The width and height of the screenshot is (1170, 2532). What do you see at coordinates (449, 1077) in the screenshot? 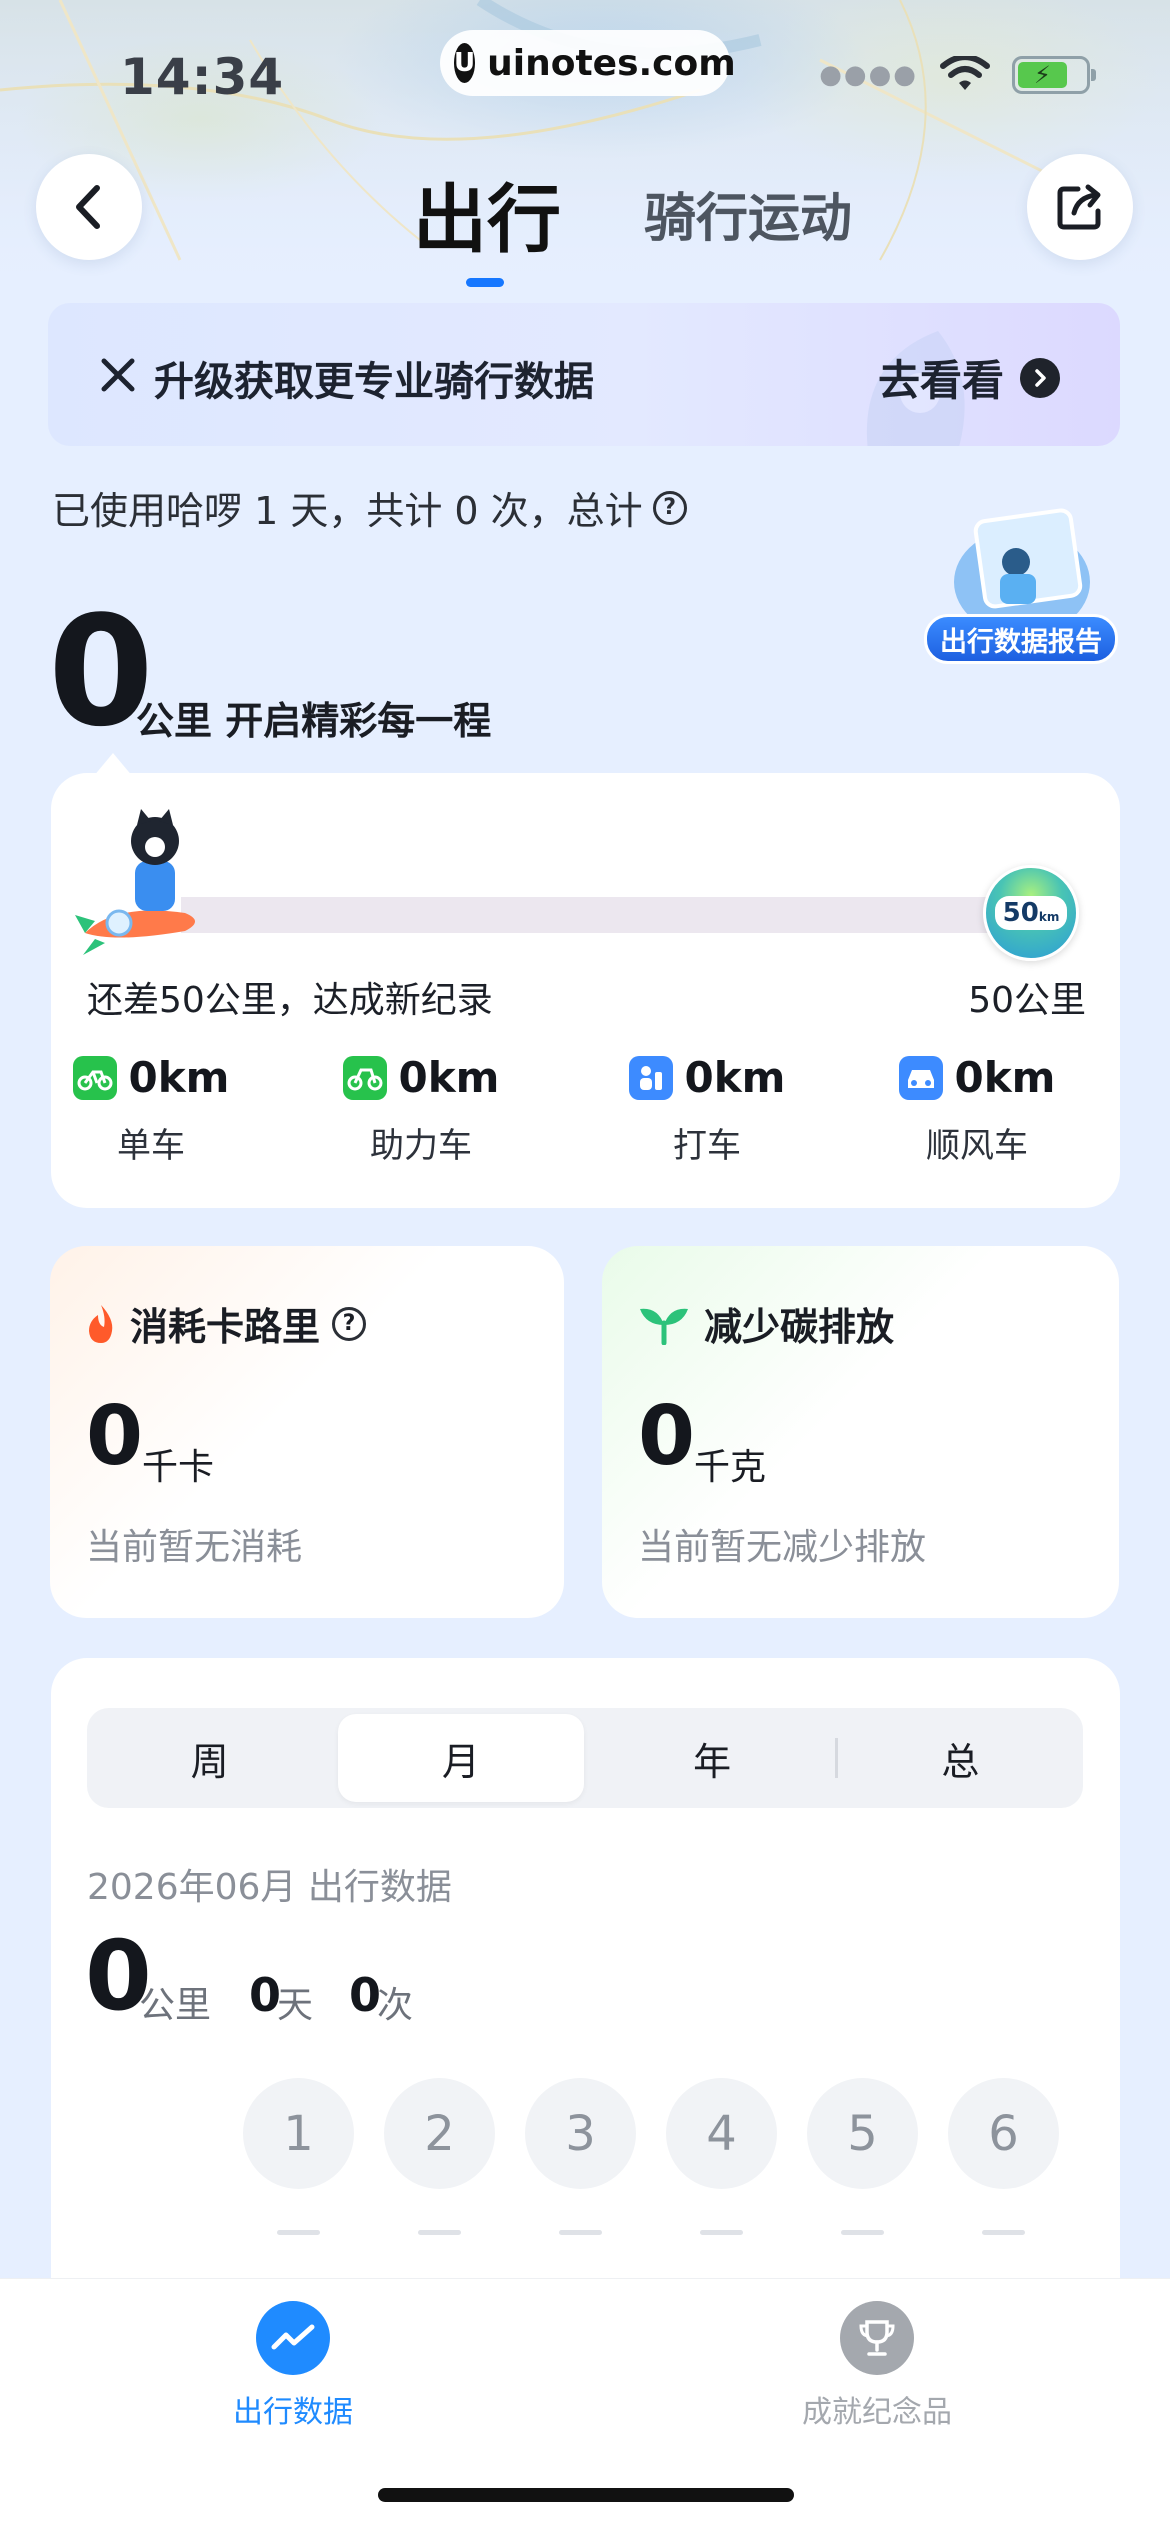
I see `mode-ebike-value: 0km` at bounding box center [449, 1077].